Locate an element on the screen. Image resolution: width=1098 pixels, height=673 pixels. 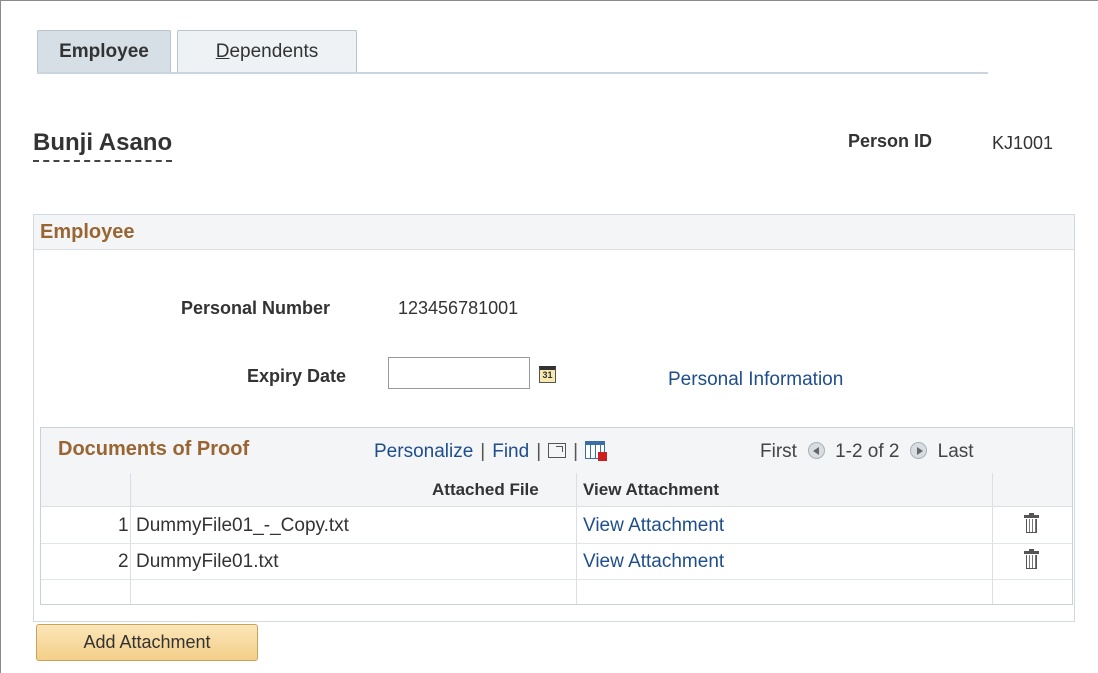
grid-toolbar: Personalize | Find | | is located at coordinates (491, 452).